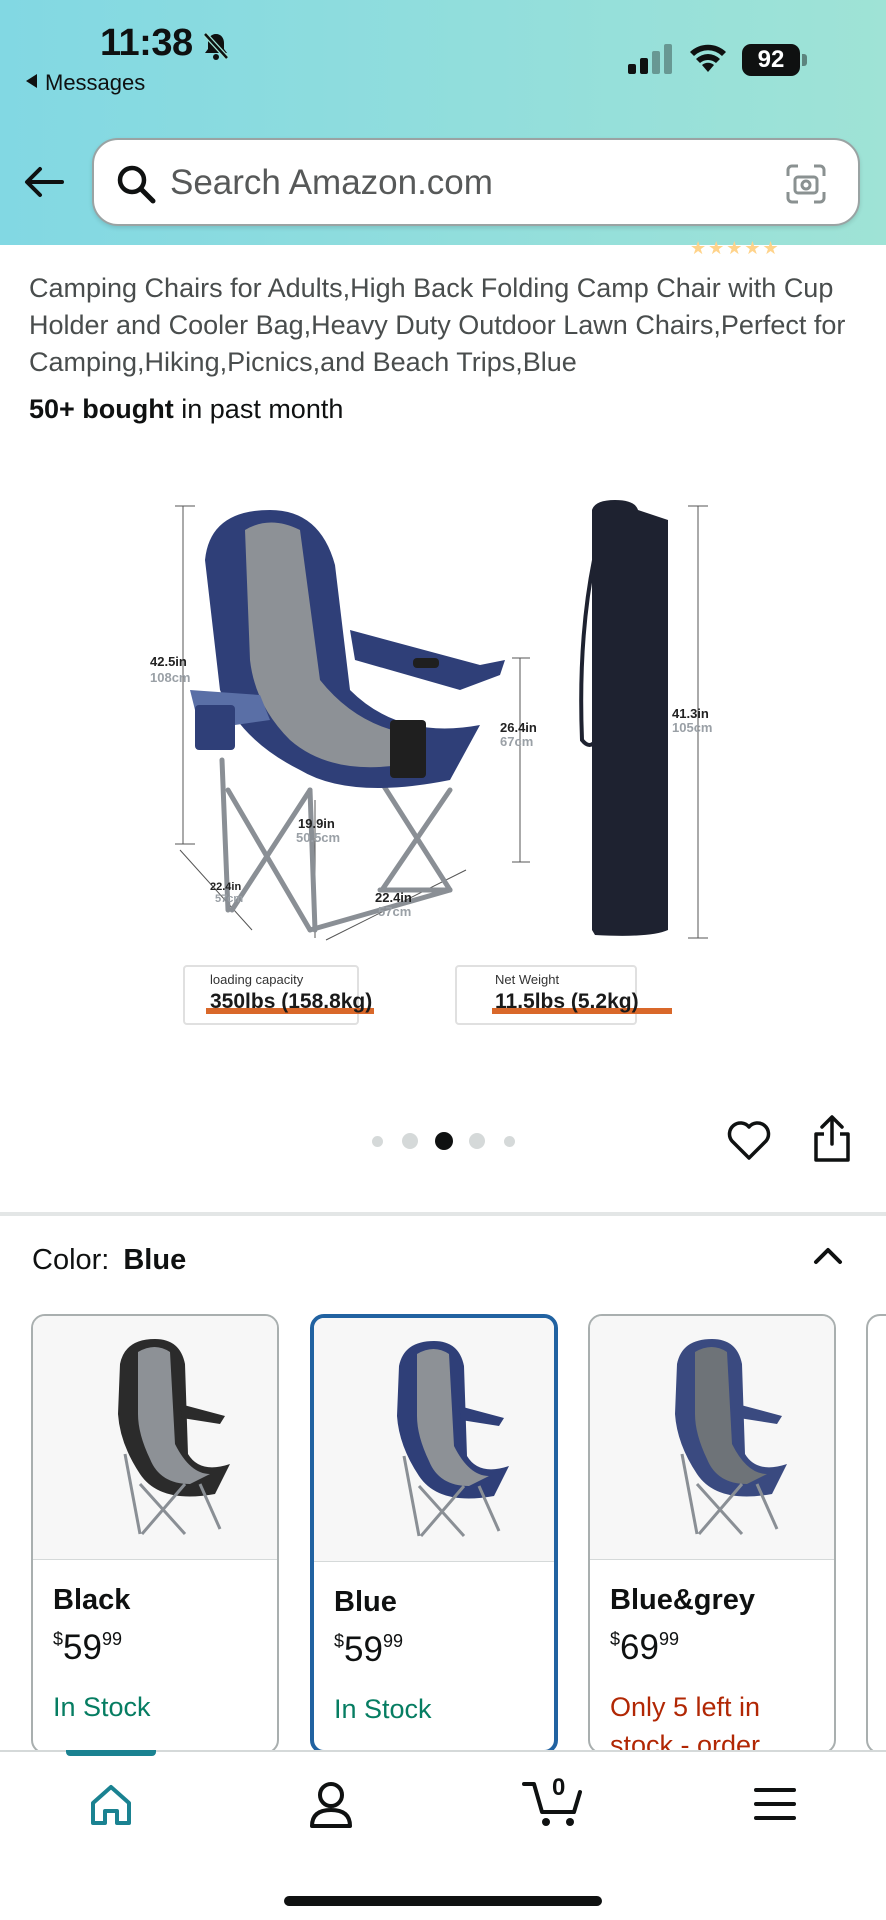 This screenshot has height=1920, width=886. What do you see at coordinates (111, 1753) in the screenshot?
I see `nav-active-indicator` at bounding box center [111, 1753].